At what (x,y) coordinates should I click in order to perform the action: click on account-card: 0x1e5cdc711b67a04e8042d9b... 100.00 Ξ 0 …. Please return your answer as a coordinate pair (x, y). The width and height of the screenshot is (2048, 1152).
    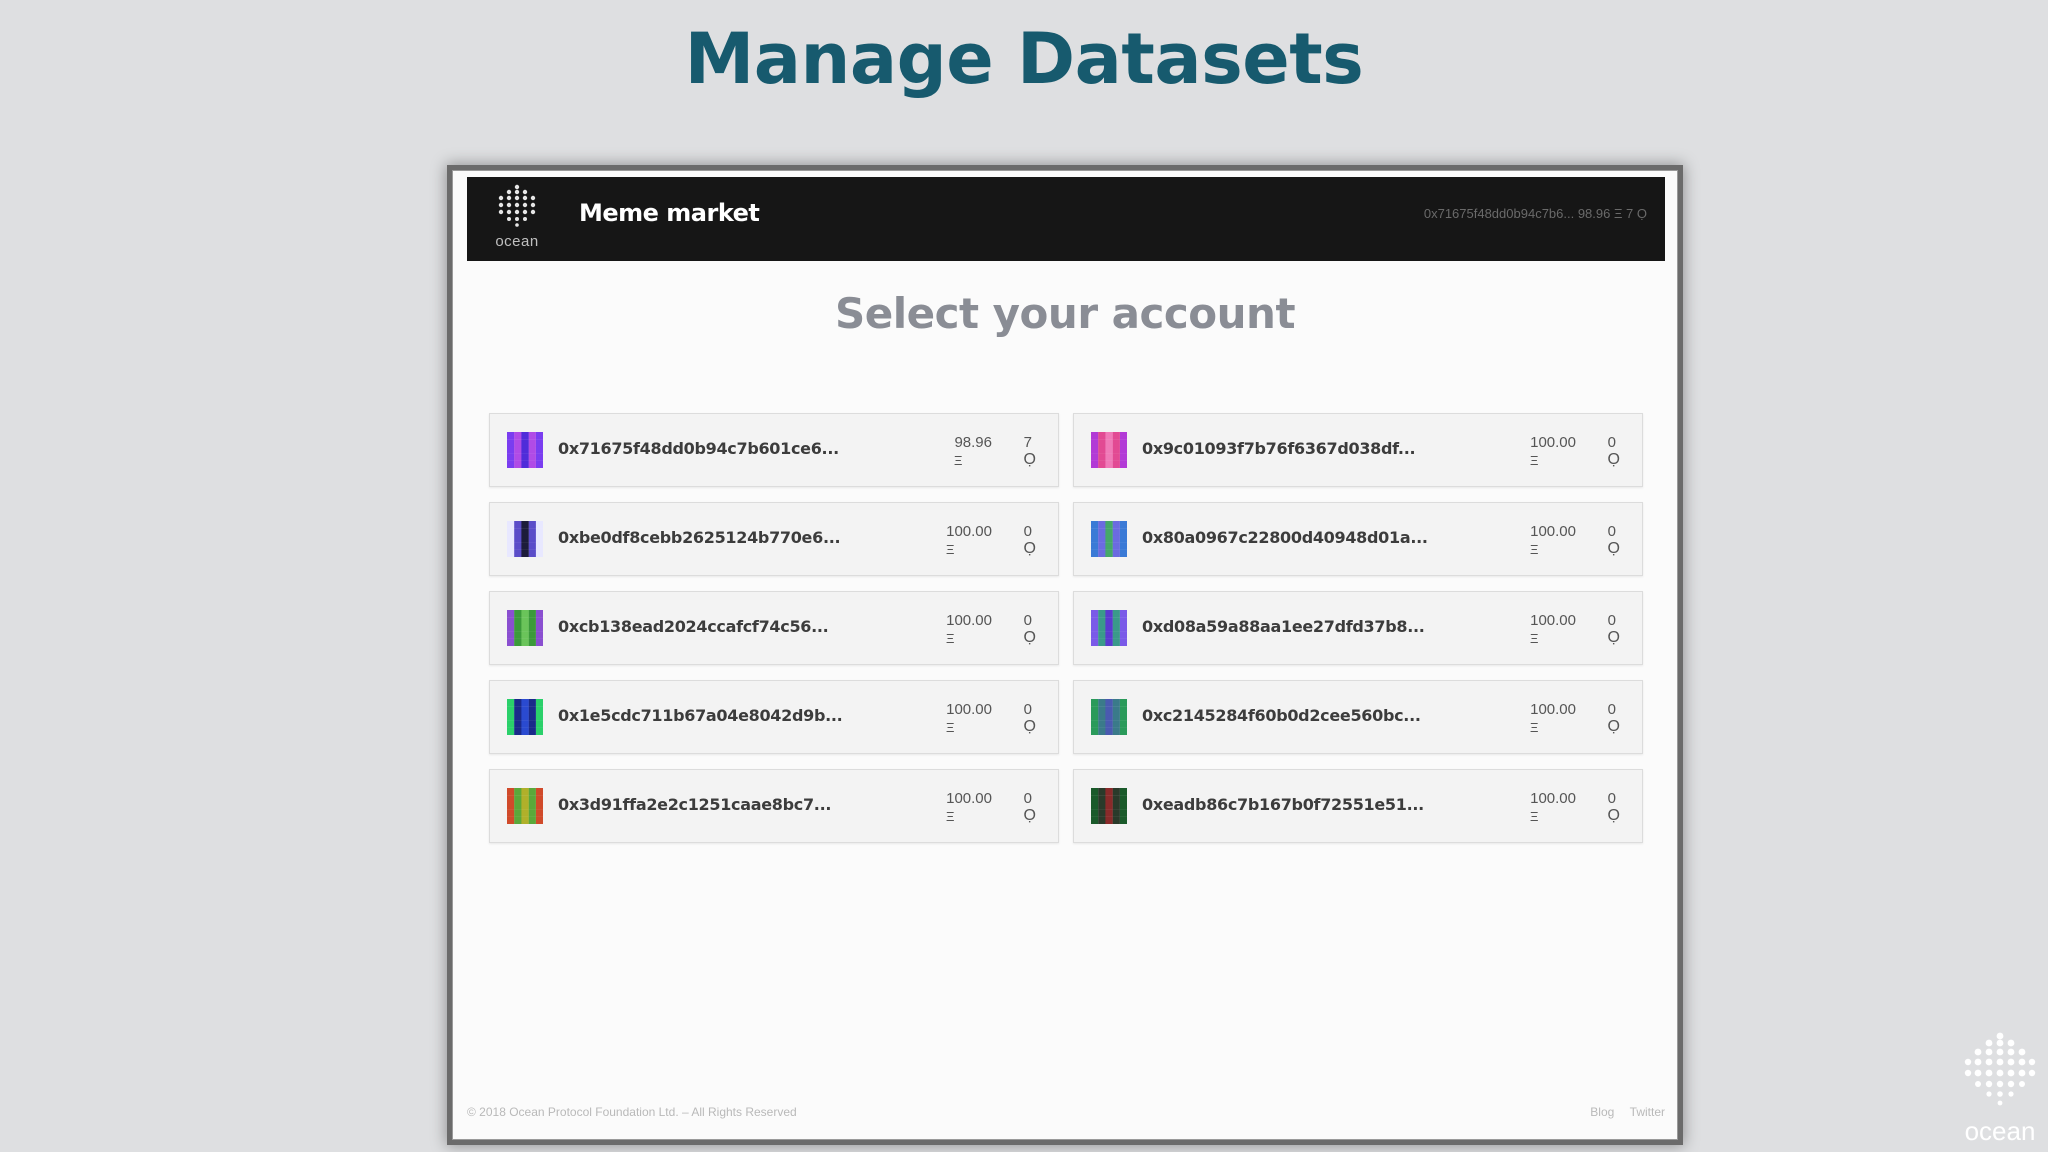
    Looking at the image, I should click on (774, 717).